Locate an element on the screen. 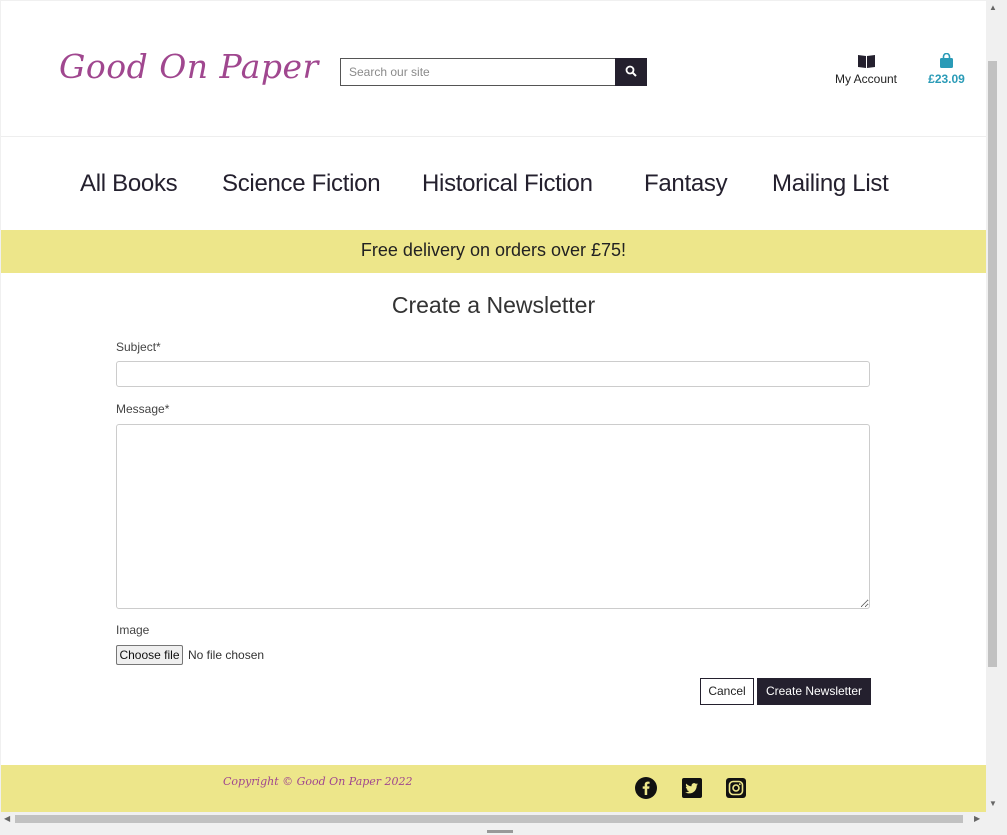  file-status: No file chosen is located at coordinates (226, 655).